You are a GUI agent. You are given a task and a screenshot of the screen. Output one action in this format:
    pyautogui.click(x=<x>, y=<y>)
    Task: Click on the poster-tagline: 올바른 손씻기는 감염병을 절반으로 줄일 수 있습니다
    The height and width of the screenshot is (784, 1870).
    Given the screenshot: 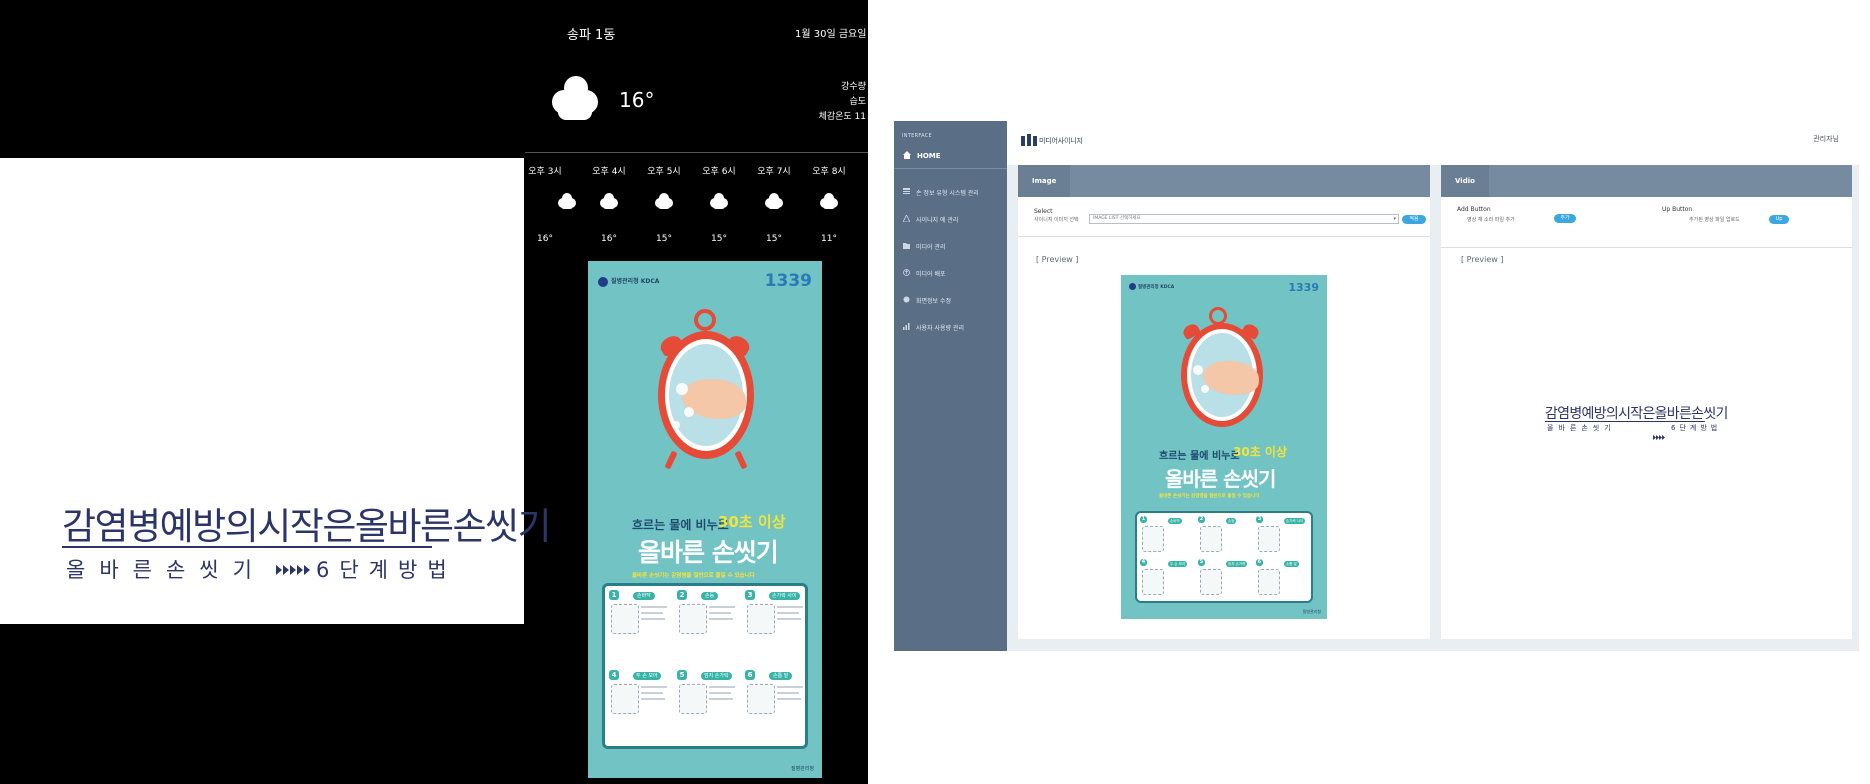 What is the action you would take?
    pyautogui.click(x=1209, y=496)
    